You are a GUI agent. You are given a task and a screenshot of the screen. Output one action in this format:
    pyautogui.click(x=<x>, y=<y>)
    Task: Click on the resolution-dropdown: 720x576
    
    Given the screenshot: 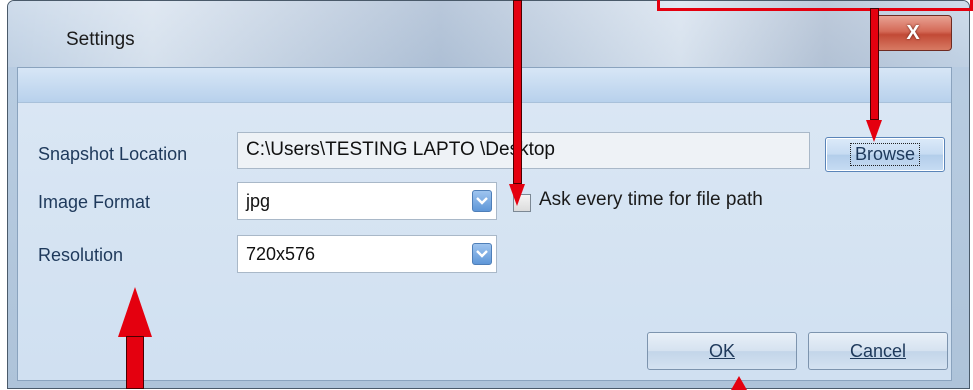 What is the action you would take?
    pyautogui.click(x=367, y=254)
    